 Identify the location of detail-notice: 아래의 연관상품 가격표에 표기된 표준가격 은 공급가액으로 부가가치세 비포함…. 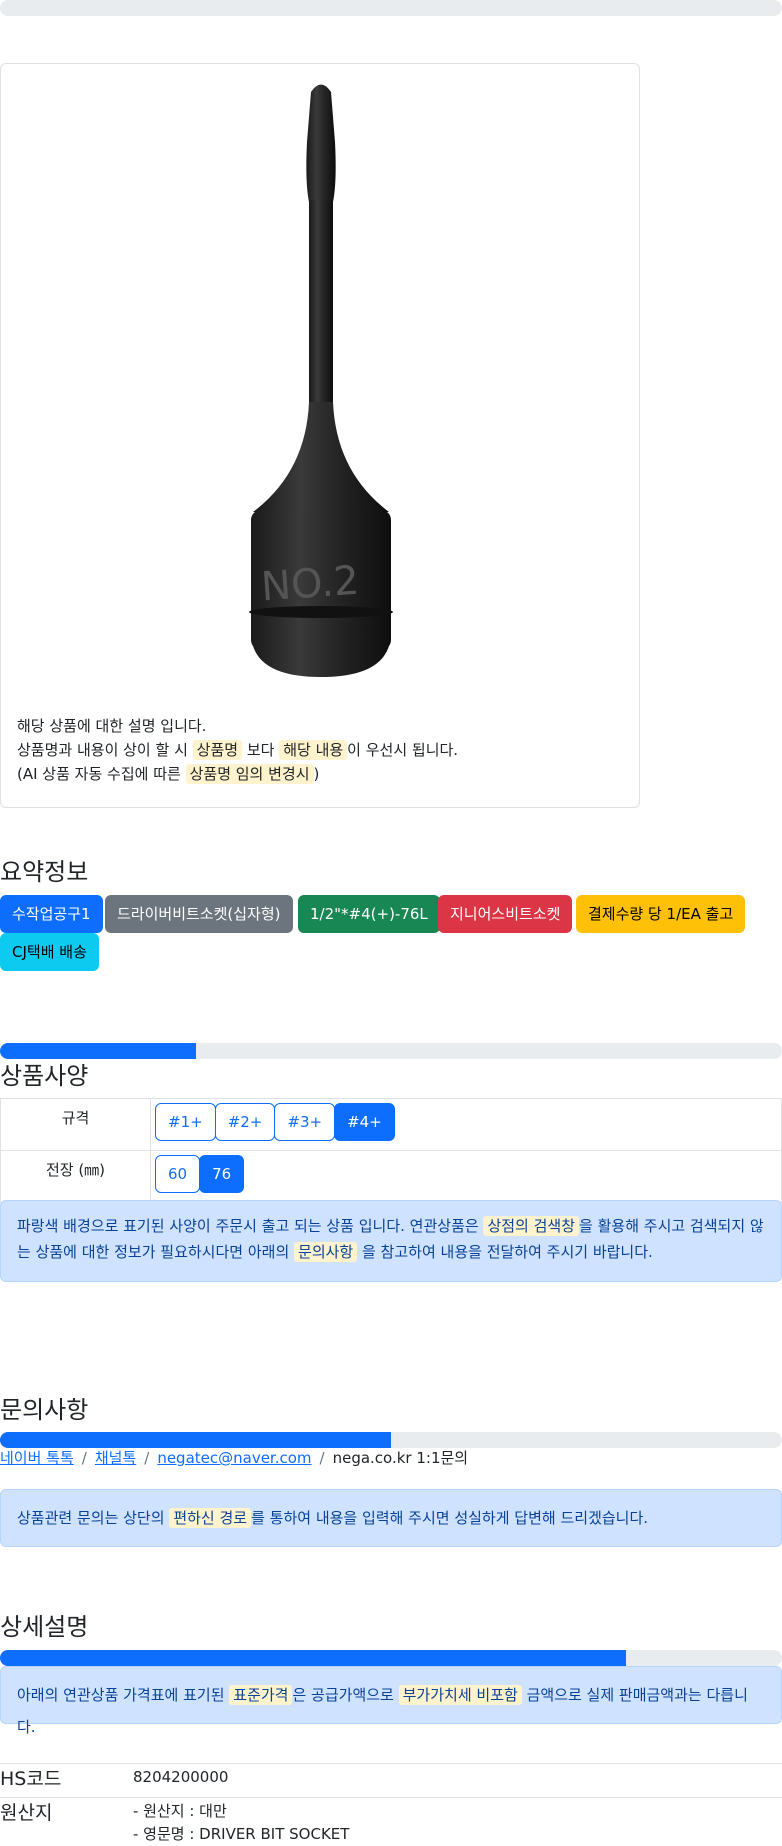
(391, 1701).